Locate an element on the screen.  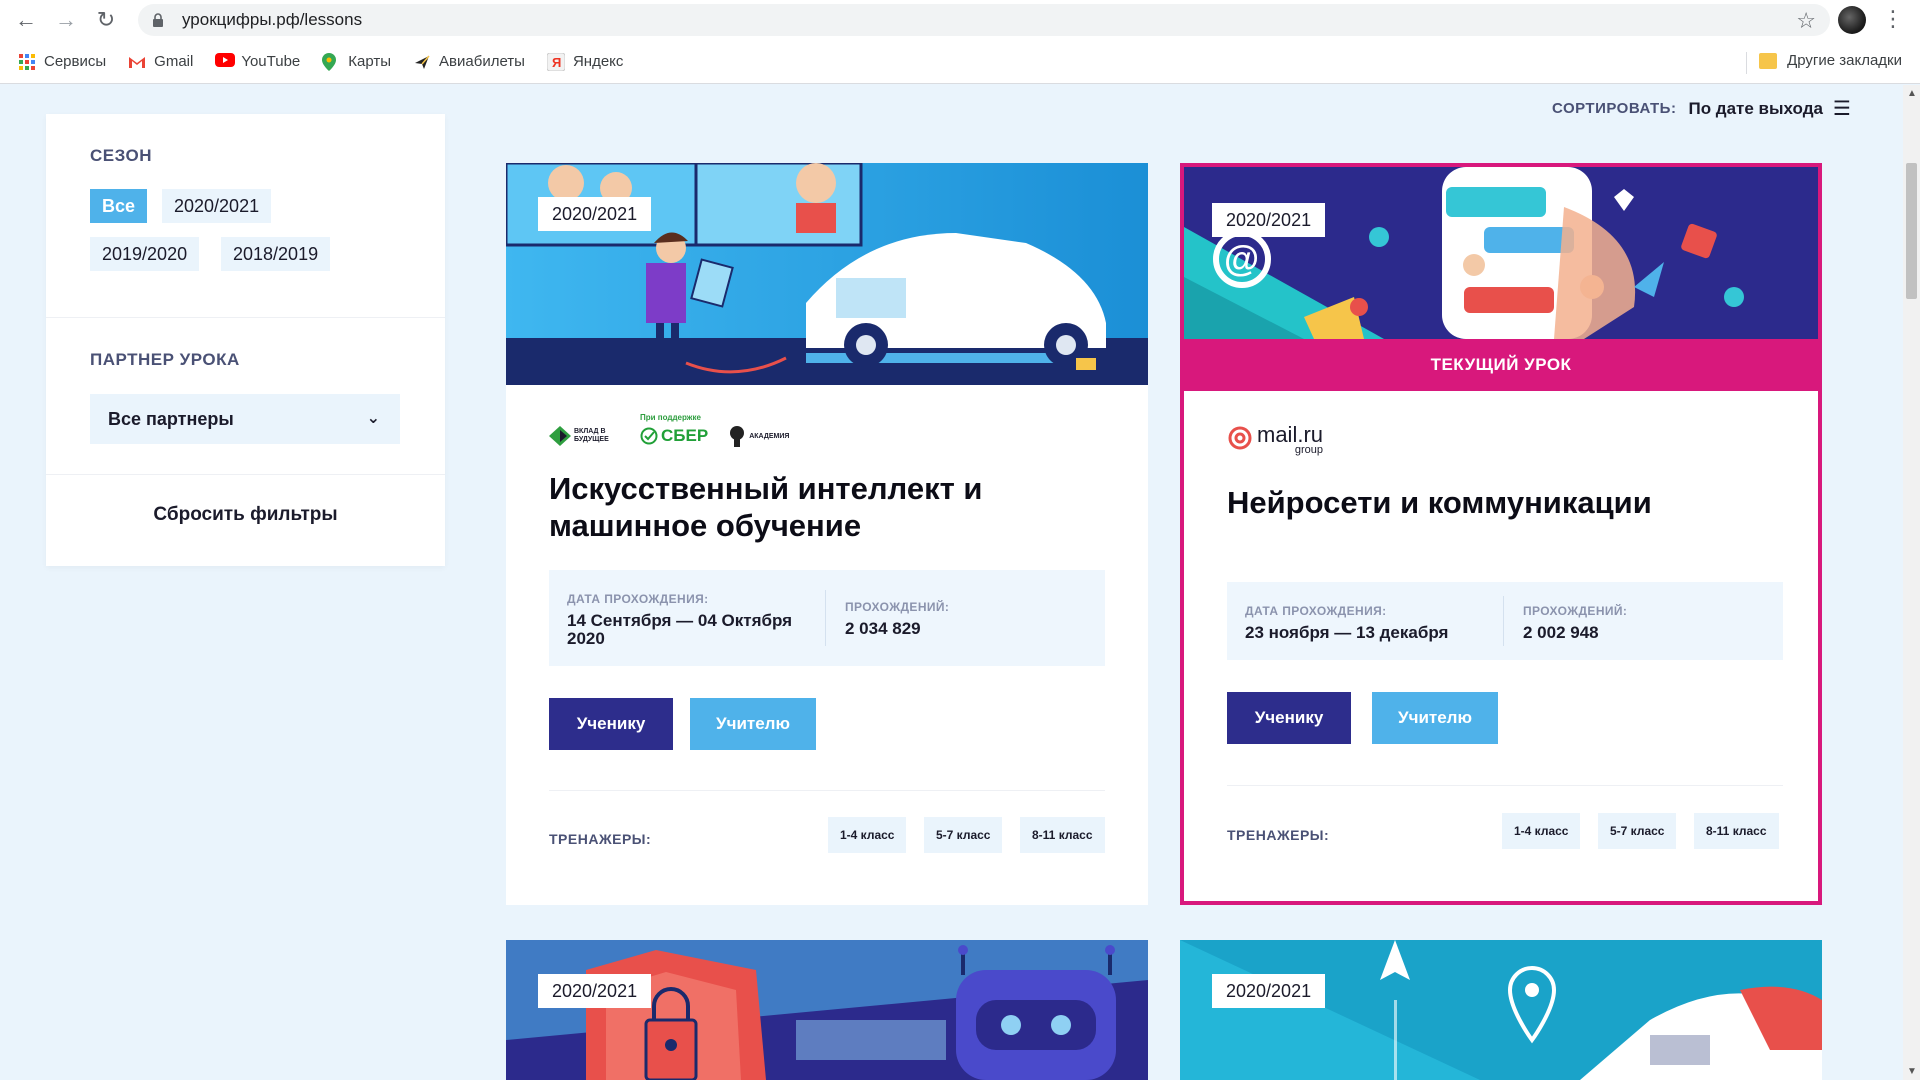
maps-pin-icon is located at coordinates (331, 61).